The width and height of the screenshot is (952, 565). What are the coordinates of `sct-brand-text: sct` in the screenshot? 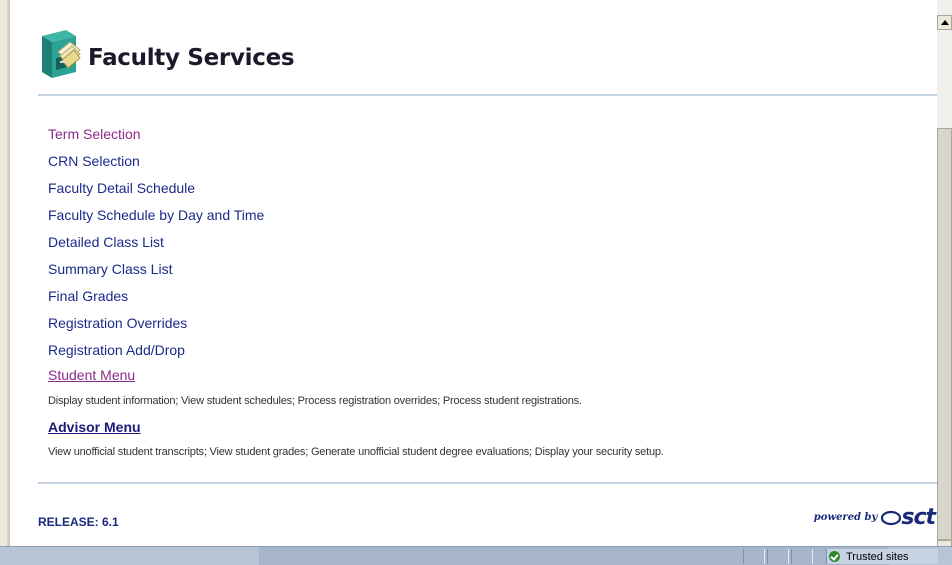 It's located at (918, 517).